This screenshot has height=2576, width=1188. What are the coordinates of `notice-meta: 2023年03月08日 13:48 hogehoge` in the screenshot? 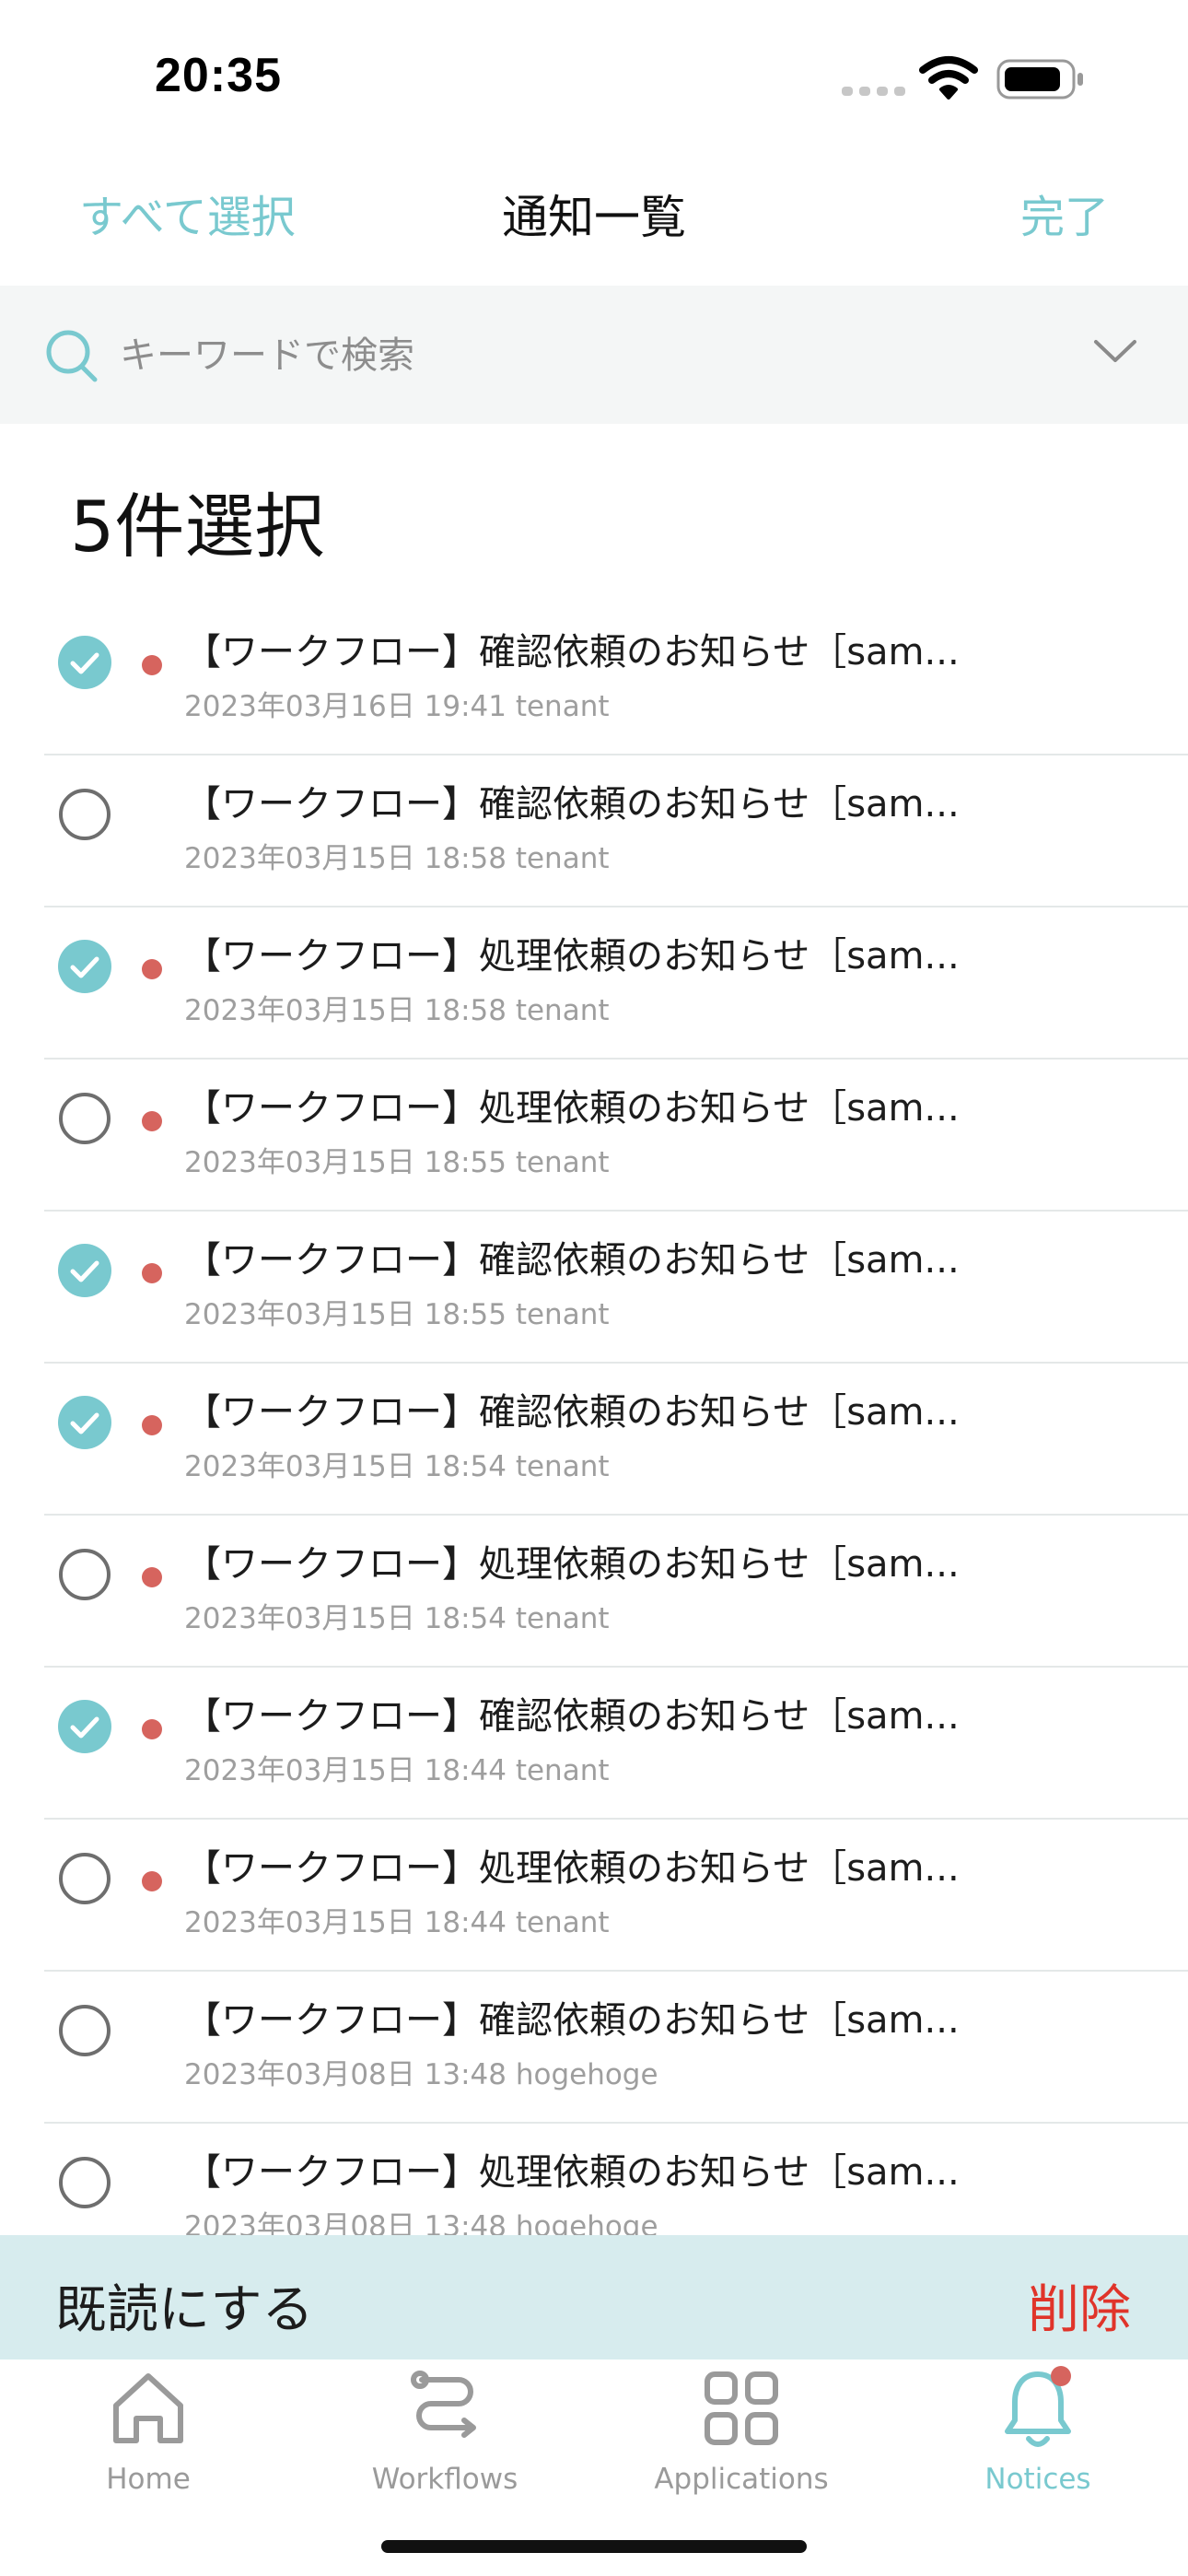 It's located at (421, 2074).